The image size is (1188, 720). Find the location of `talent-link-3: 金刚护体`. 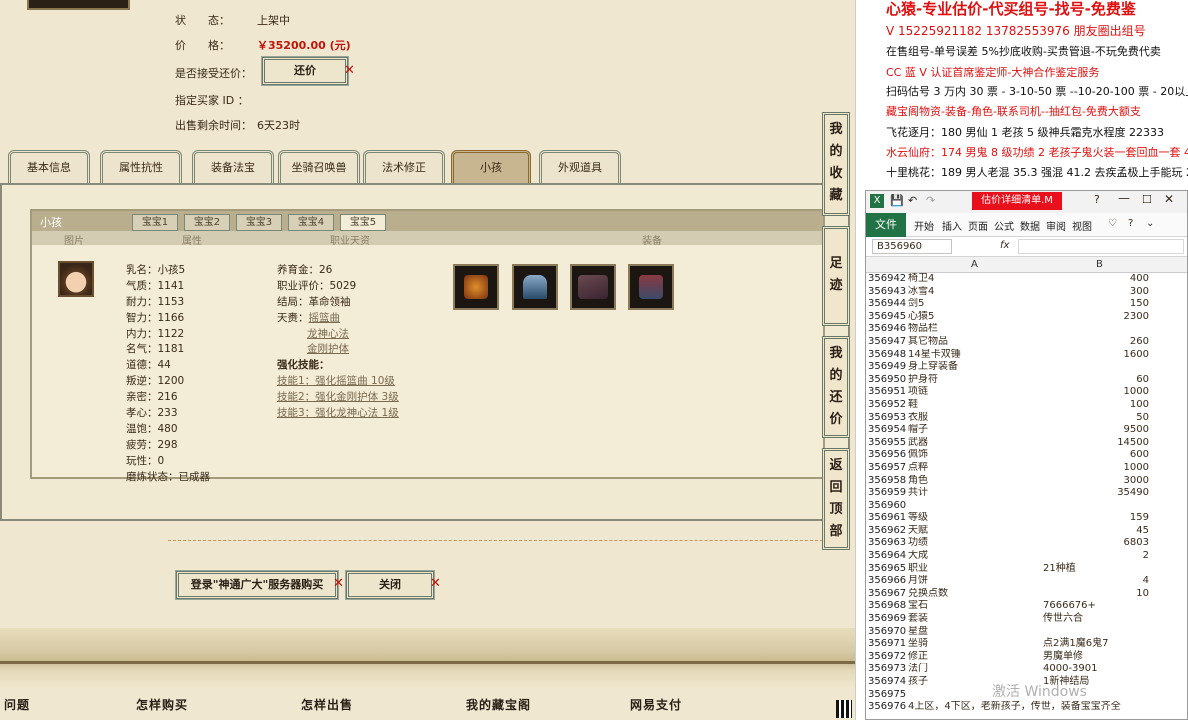

talent-link-3: 金刚护体 is located at coordinates (328, 349).